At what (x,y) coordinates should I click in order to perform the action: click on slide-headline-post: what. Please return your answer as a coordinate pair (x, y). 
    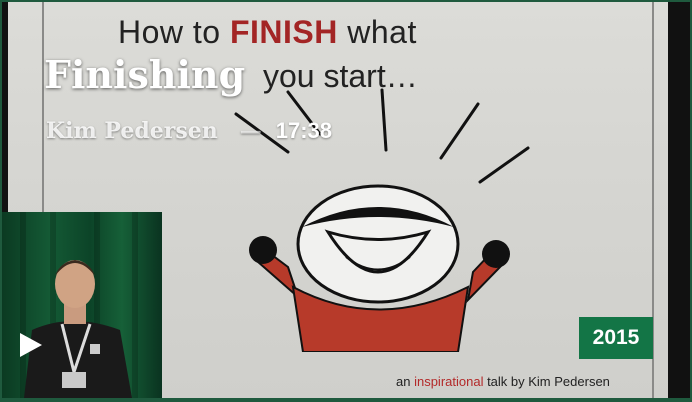
    Looking at the image, I should click on (377, 32).